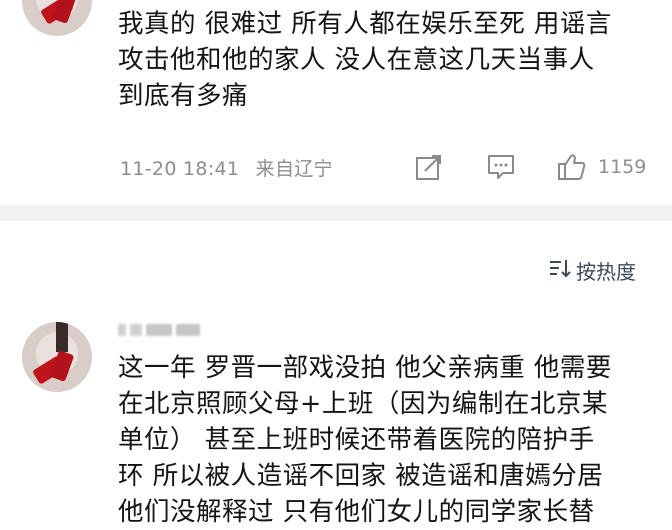 This screenshot has width=672, height=530. I want to click on sort-button: 按热度, so click(592, 270).